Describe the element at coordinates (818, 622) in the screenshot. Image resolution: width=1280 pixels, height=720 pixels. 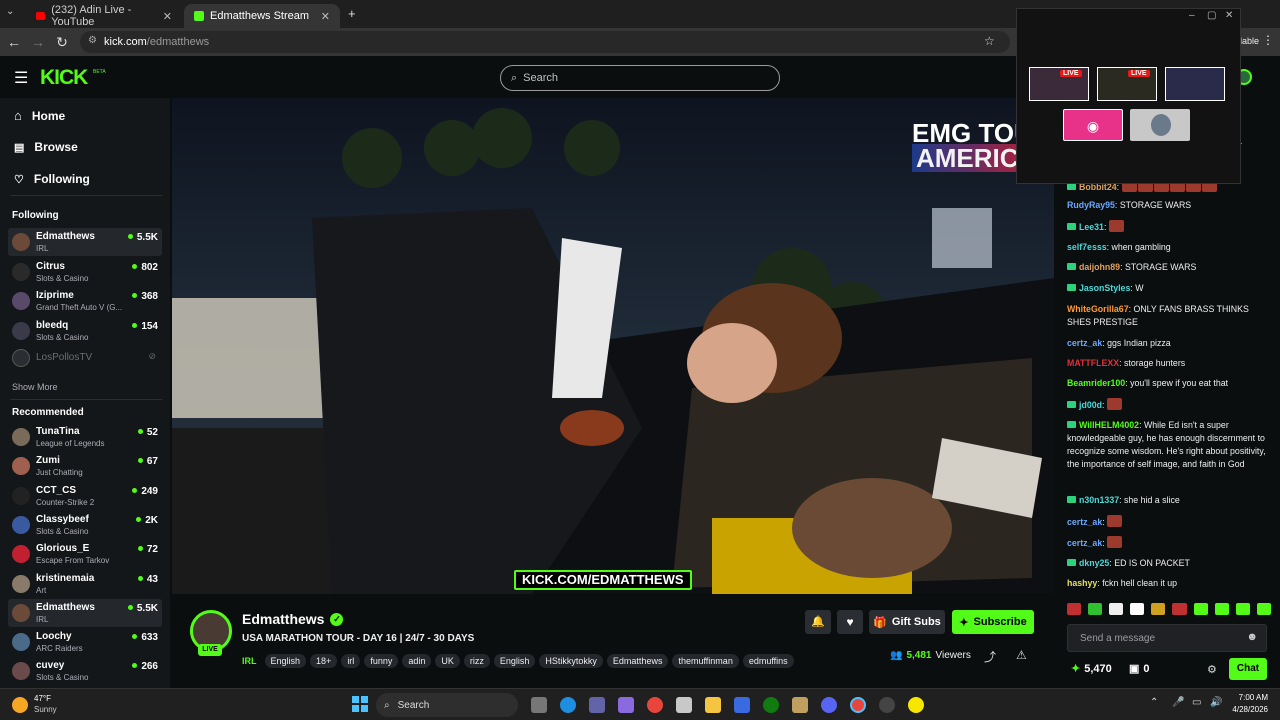
I see `notification-bell-button: 🔔` at that location.